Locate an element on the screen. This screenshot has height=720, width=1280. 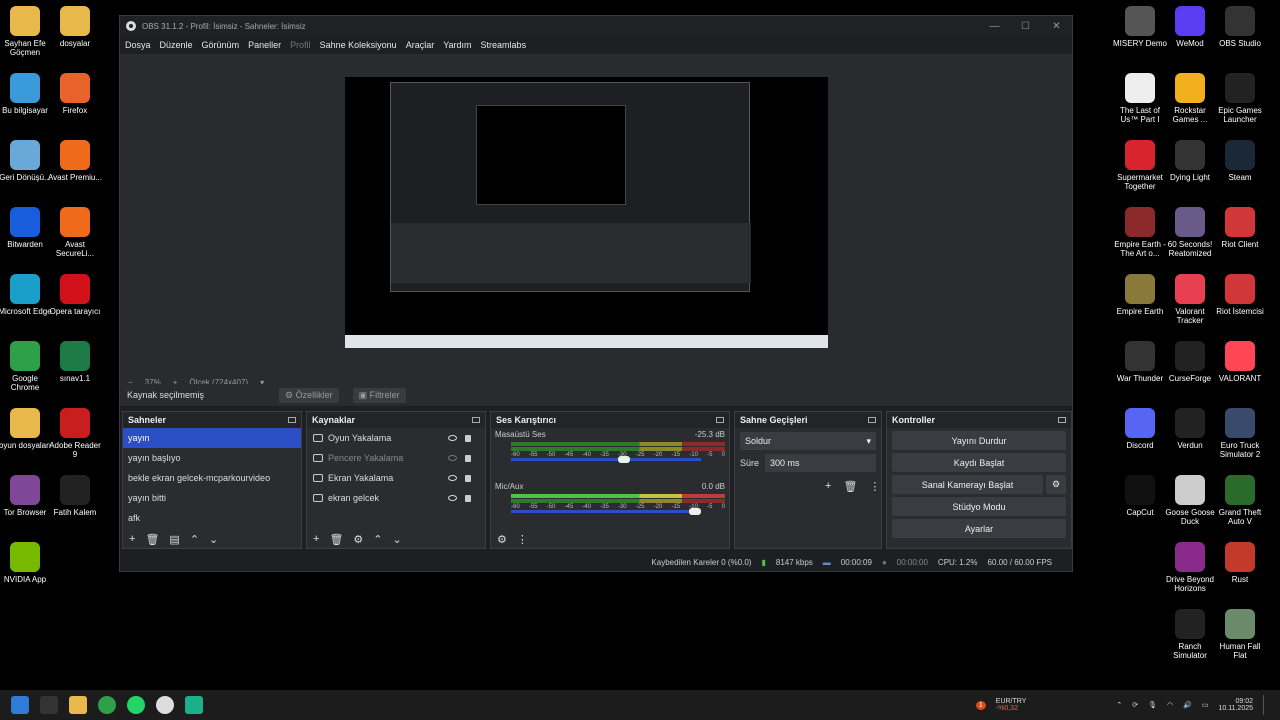
chevron-up-icon: ⌃ is located at coordinates (1119, 705).